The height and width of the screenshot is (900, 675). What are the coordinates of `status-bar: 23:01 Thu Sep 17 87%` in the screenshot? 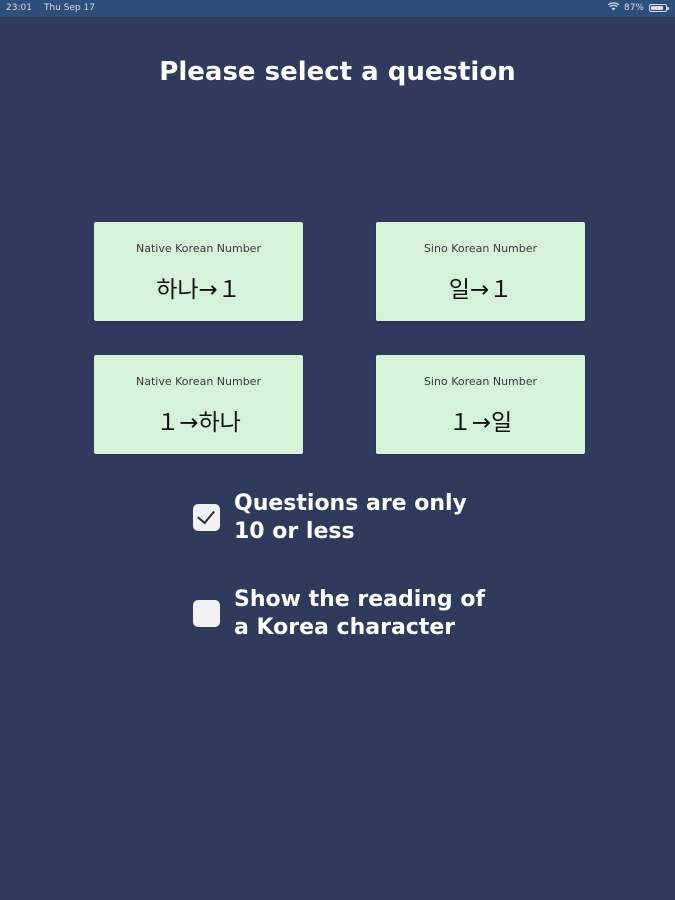 It's located at (337, 8).